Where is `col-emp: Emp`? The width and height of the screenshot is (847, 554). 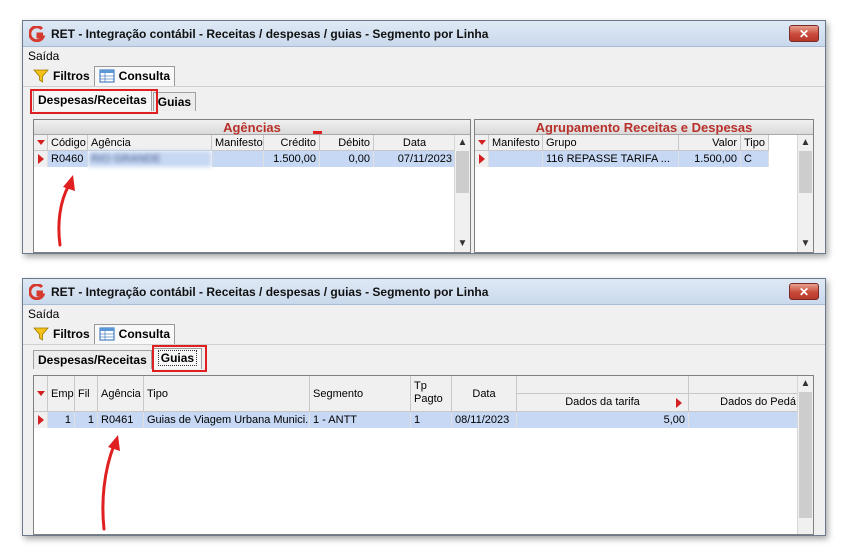
col-emp: Emp is located at coordinates (61, 394).